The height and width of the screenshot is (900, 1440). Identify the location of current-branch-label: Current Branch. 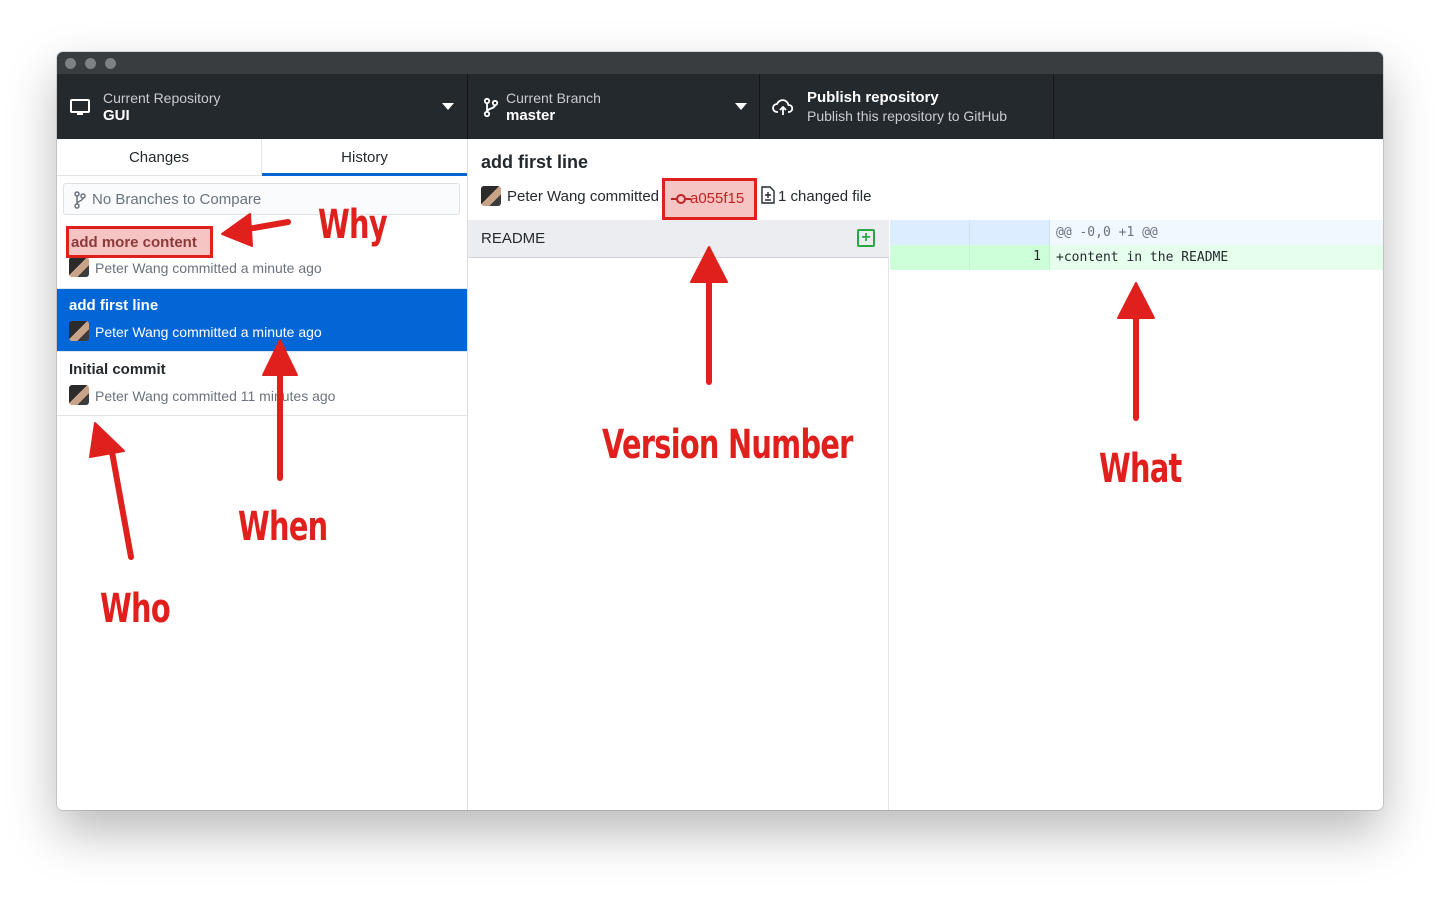
(553, 98).